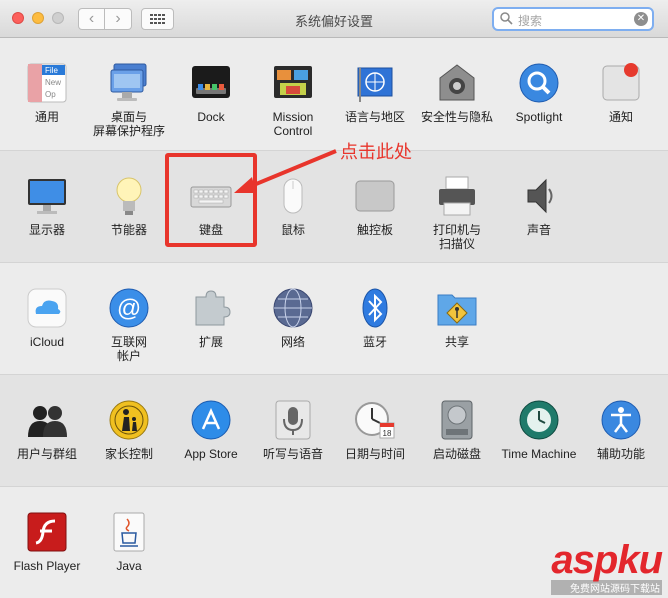  I want to click on search-placeholder: 搜索, so click(530, 21).